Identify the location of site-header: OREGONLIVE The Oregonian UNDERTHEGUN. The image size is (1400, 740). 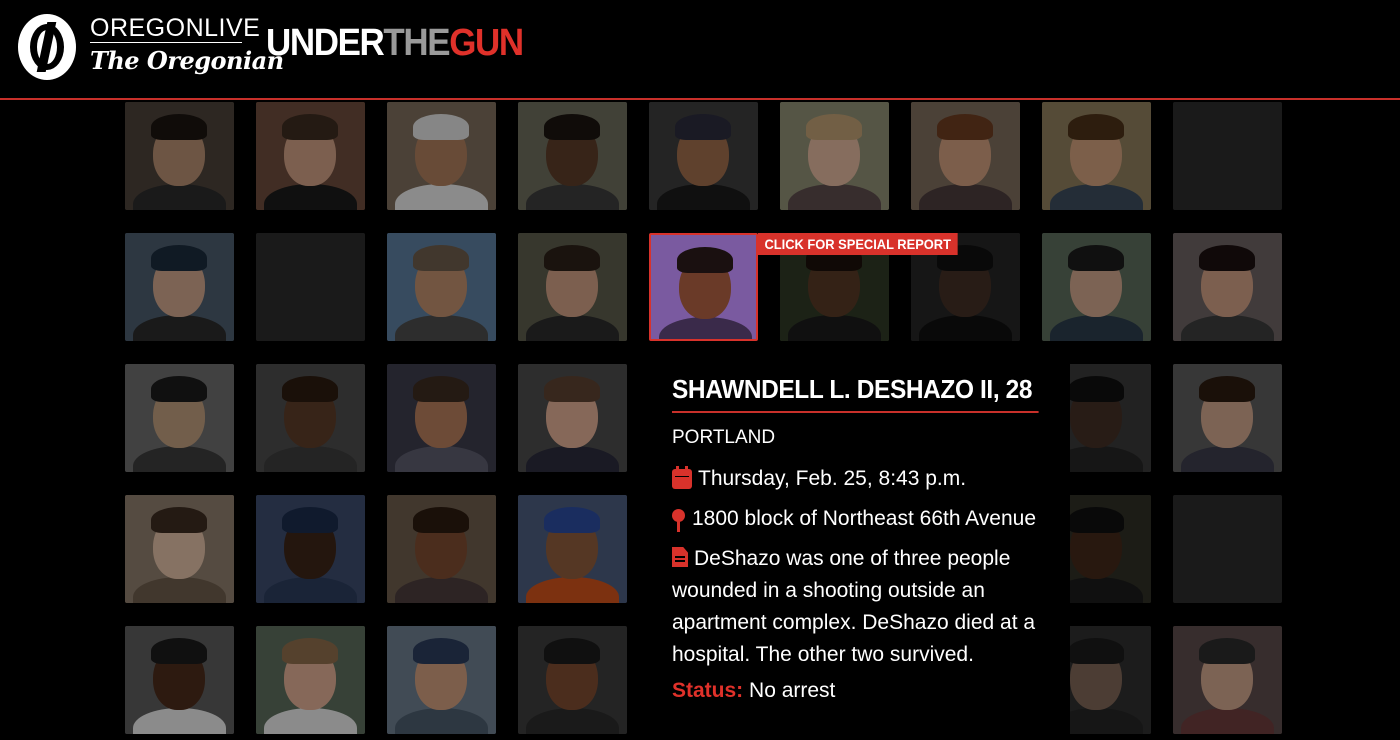
(700, 50).